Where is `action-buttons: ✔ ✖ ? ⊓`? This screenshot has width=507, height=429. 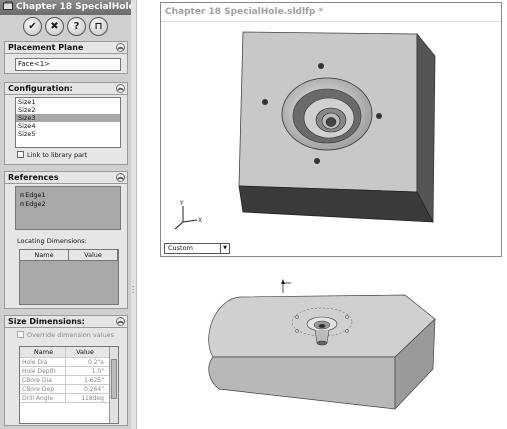
action-buttons: ✔ ✖ ? ⊓ is located at coordinates (65, 27).